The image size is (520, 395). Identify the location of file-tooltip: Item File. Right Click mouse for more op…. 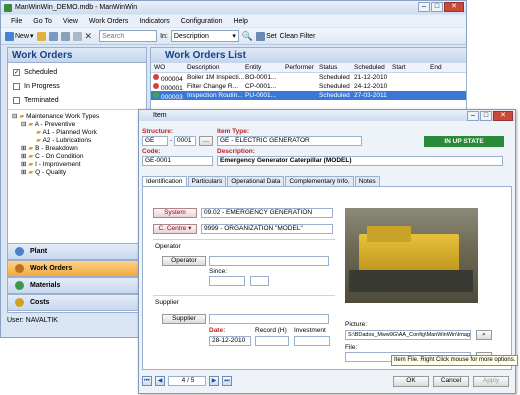
(455, 360).